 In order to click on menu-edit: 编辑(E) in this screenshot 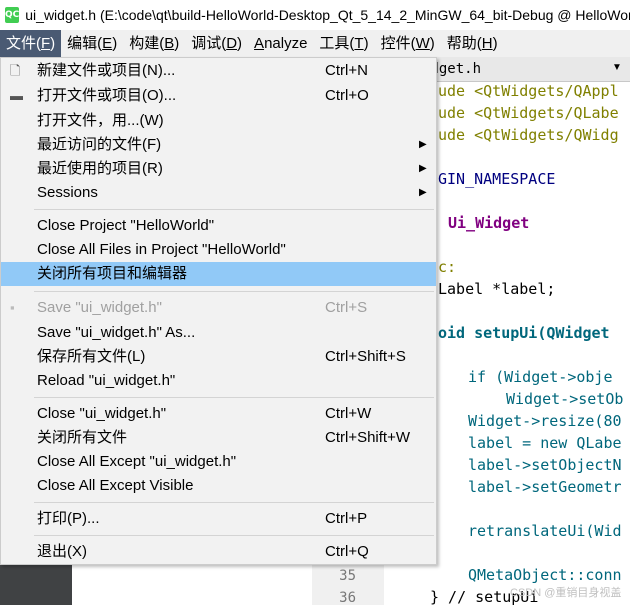, I will do `click(92, 43)`.